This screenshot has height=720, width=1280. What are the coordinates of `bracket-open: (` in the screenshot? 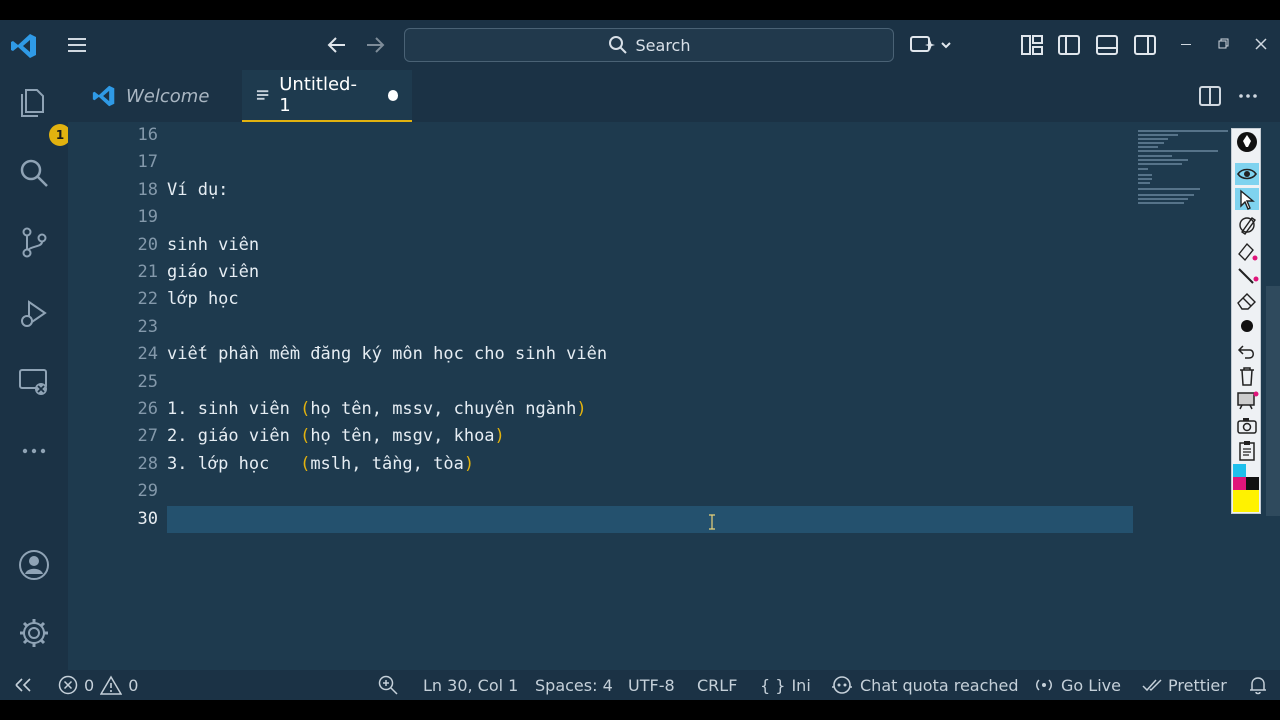 It's located at (305, 464).